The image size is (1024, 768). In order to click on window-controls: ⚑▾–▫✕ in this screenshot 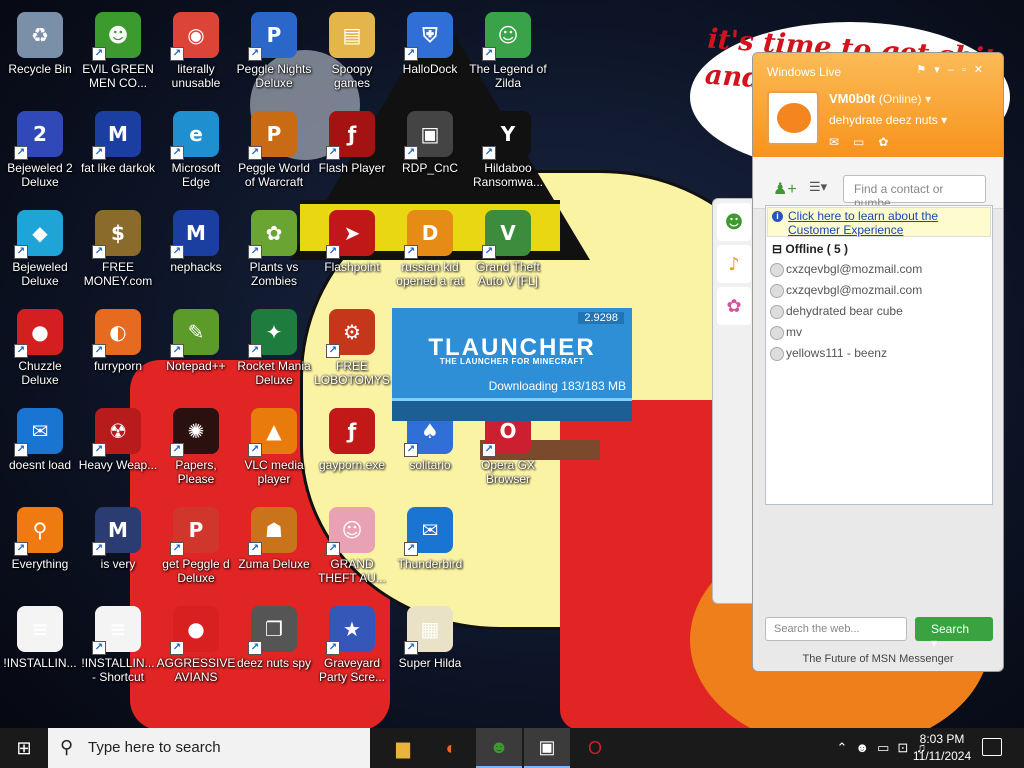, I will do `click(953, 69)`.